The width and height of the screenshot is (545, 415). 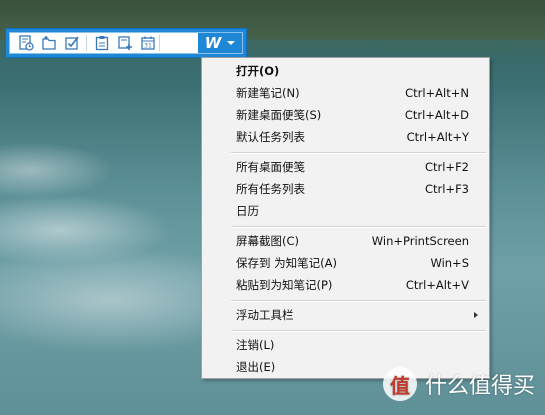 What do you see at coordinates (268, 93) in the screenshot?
I see `menu-item-label: 新建笔记(N)` at bounding box center [268, 93].